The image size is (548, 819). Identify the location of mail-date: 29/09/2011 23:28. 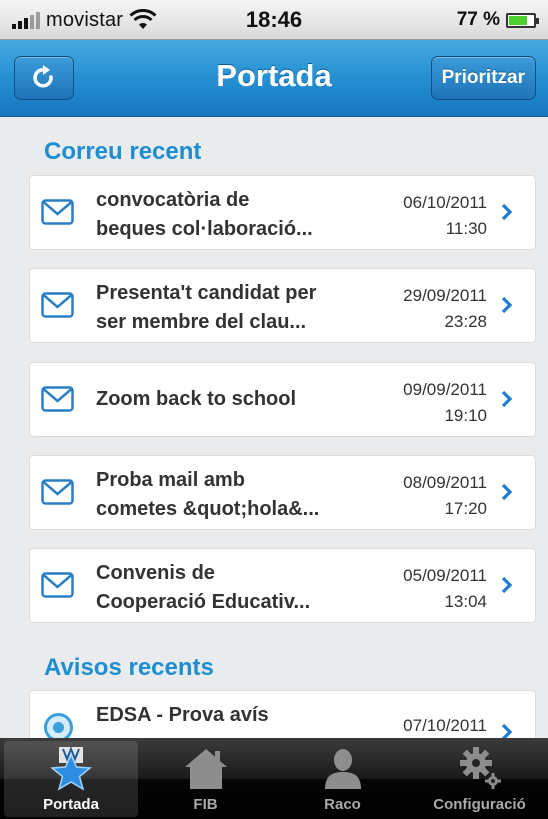
(445, 308).